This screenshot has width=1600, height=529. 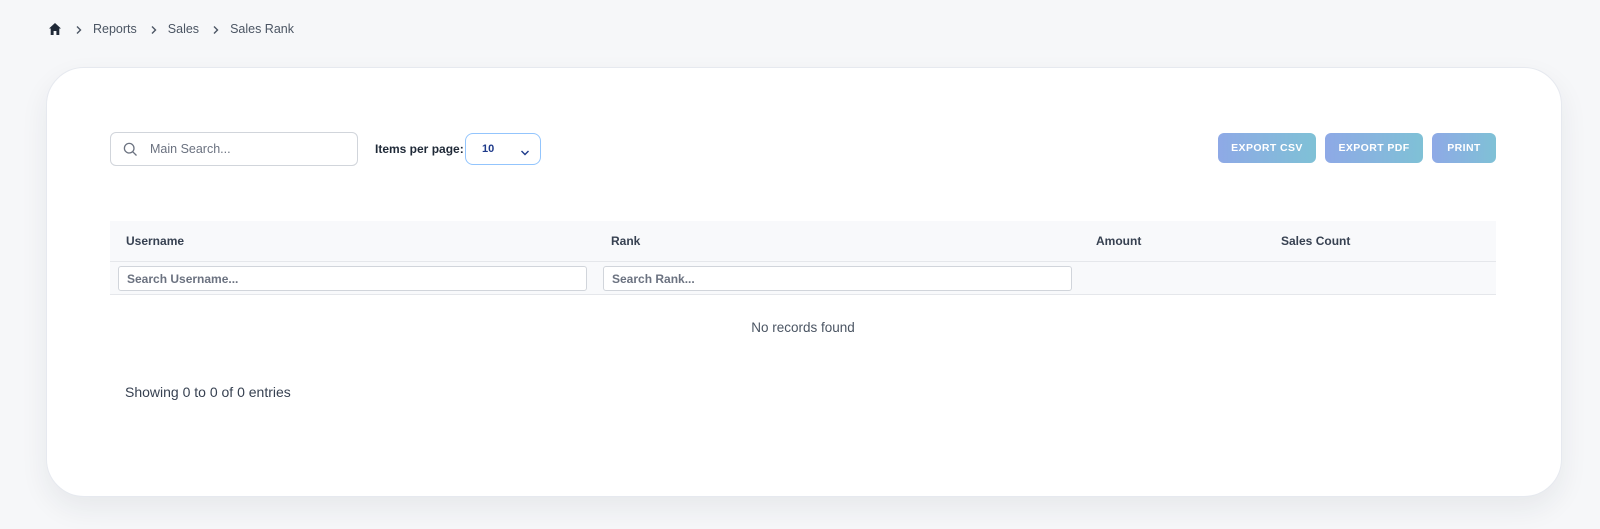 What do you see at coordinates (488, 149) in the screenshot?
I see `items-per-page-value: 10` at bounding box center [488, 149].